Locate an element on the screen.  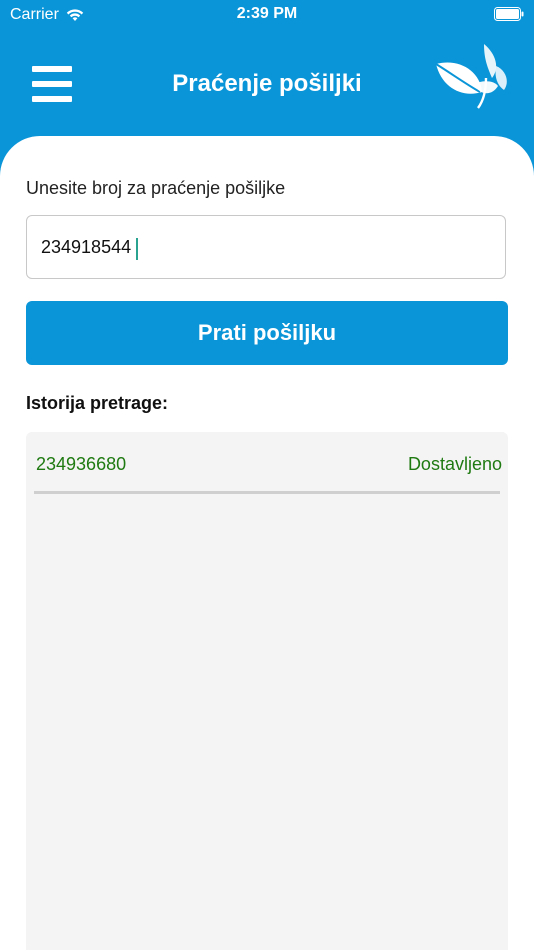
tracking-number-input is located at coordinates (266, 247).